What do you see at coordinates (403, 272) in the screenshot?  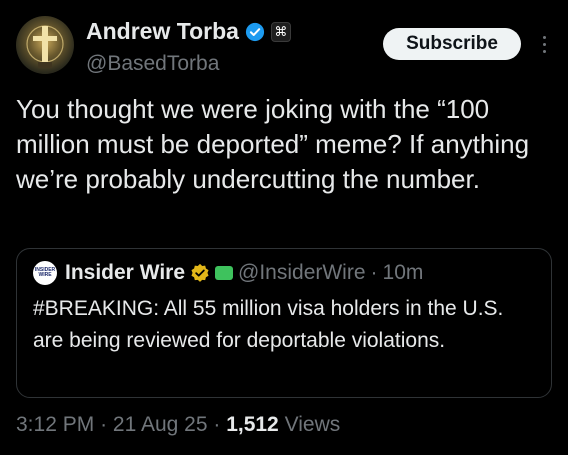 I see `quoted-timestamp: 10m` at bounding box center [403, 272].